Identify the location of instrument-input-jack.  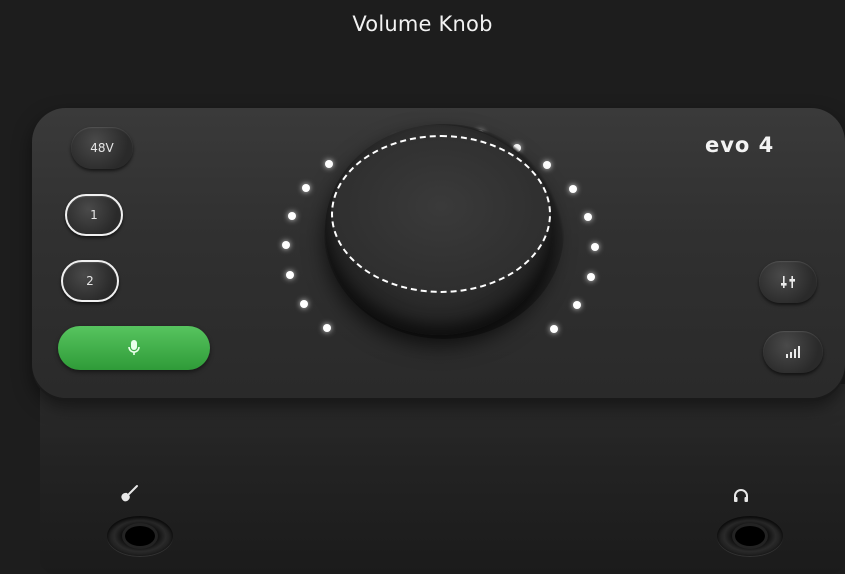
(140, 536).